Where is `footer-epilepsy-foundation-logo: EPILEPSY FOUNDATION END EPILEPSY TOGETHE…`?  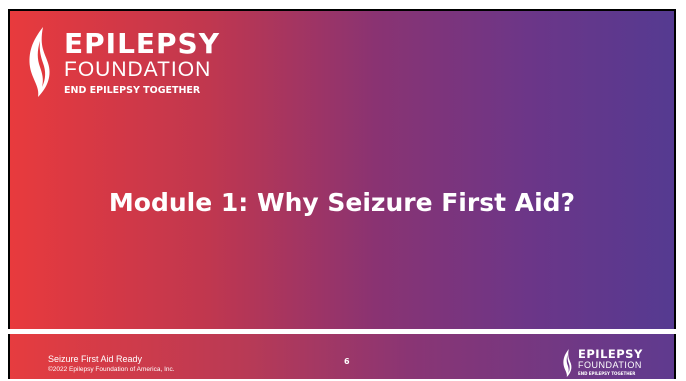
footer-epilepsy-foundation-logo: EPILEPSY FOUNDATION END EPILEPSY TOGETHE… is located at coordinates (617, 363).